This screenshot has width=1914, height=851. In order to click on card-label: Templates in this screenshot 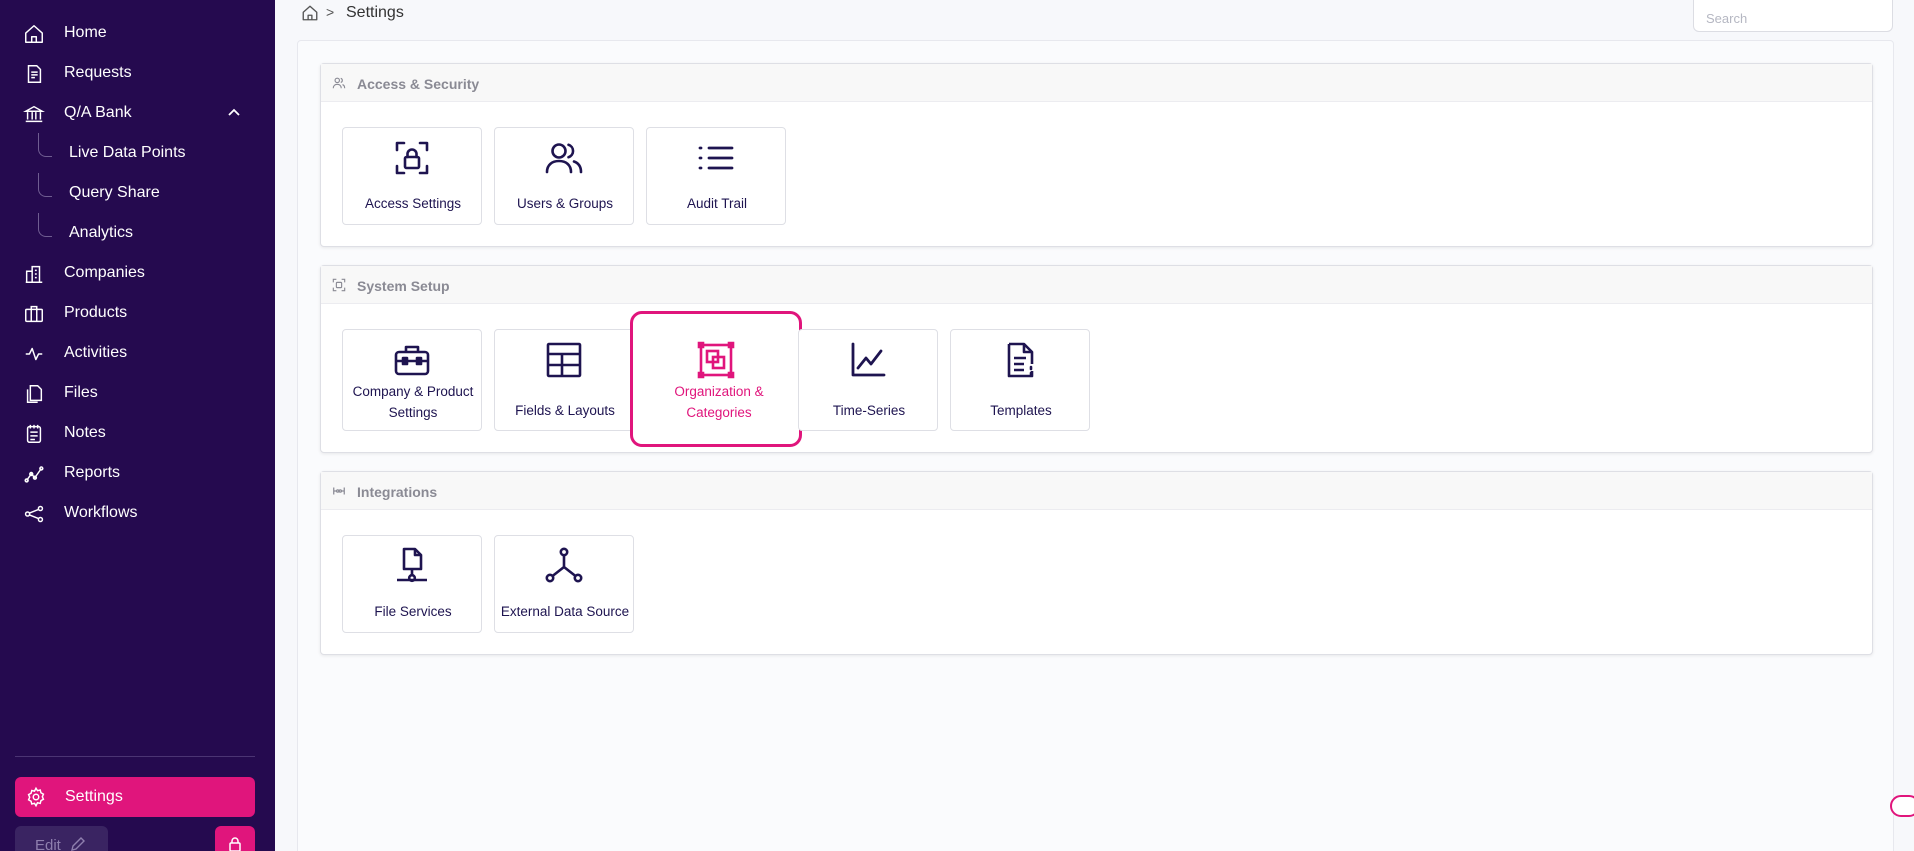, I will do `click(1021, 410)`.